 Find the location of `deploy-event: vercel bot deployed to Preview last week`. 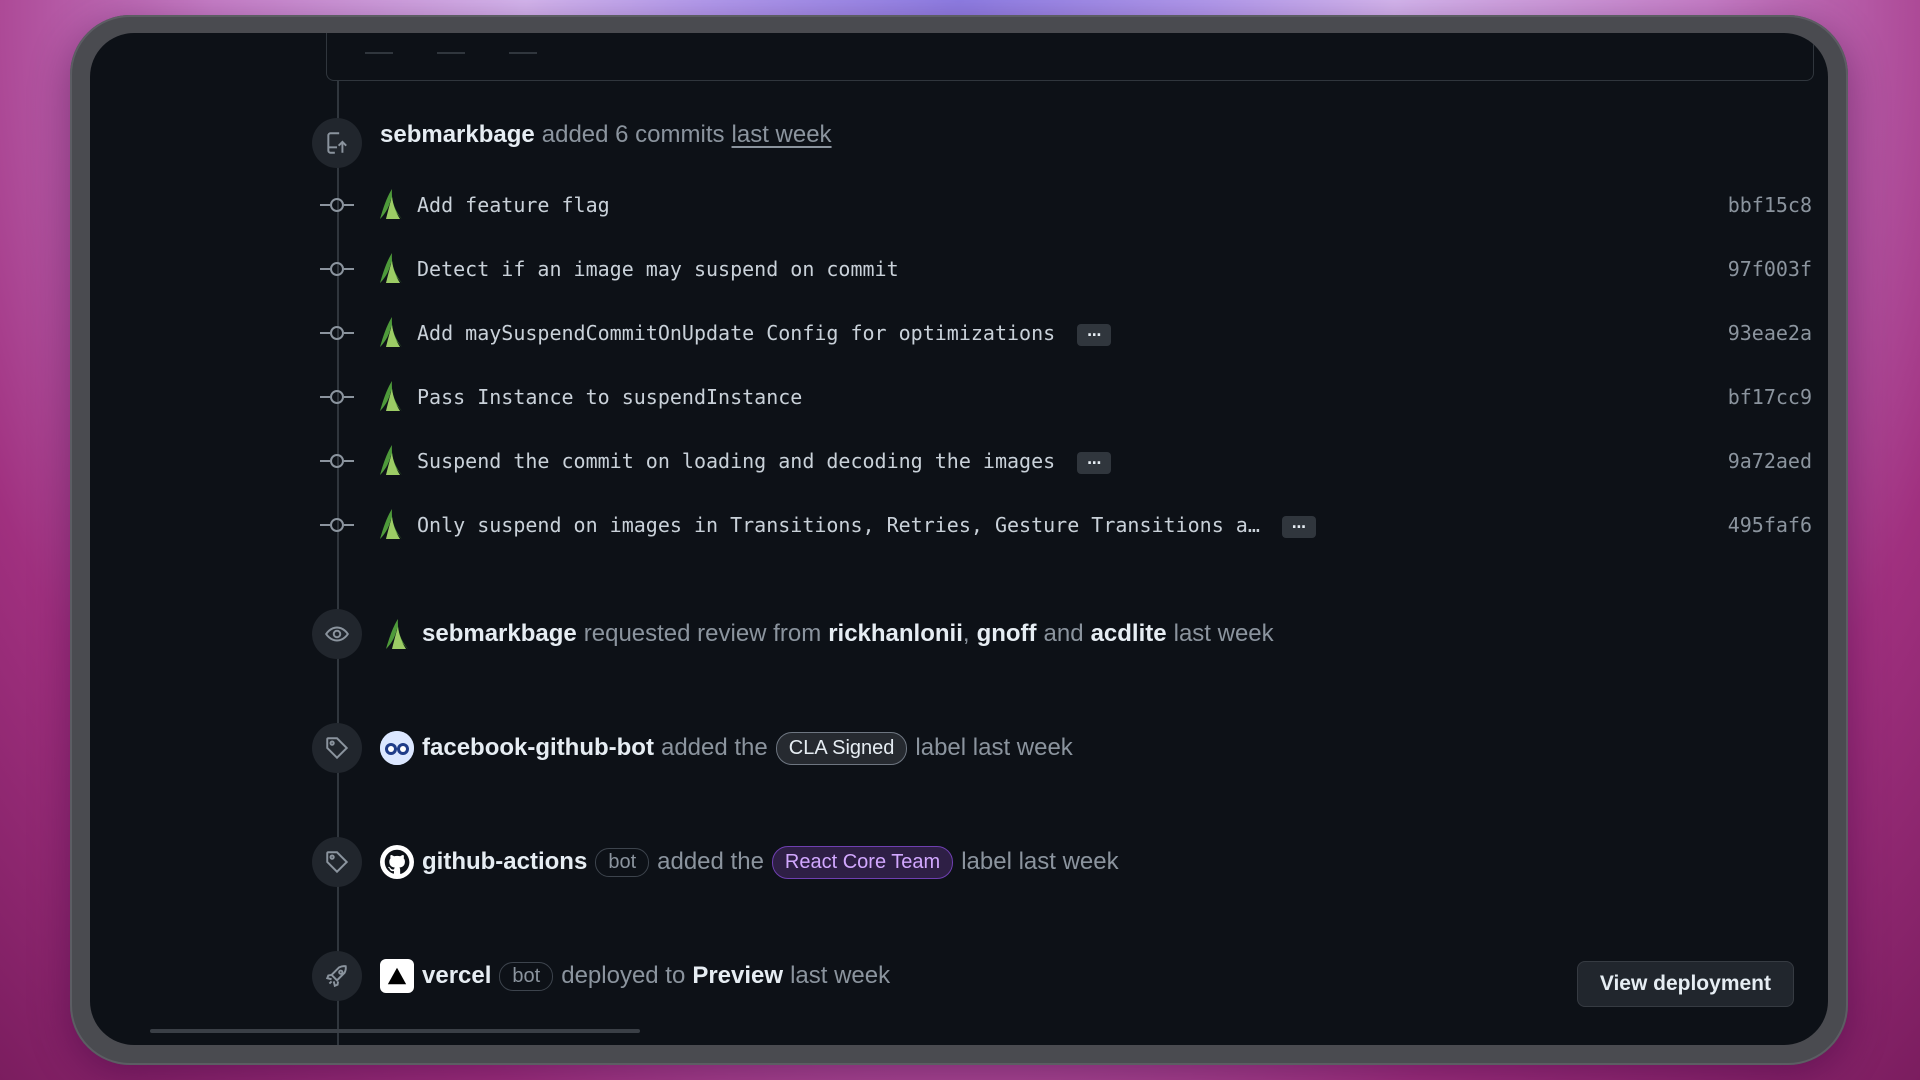

deploy-event: vercel bot deployed to Preview last week is located at coordinates (635, 976).